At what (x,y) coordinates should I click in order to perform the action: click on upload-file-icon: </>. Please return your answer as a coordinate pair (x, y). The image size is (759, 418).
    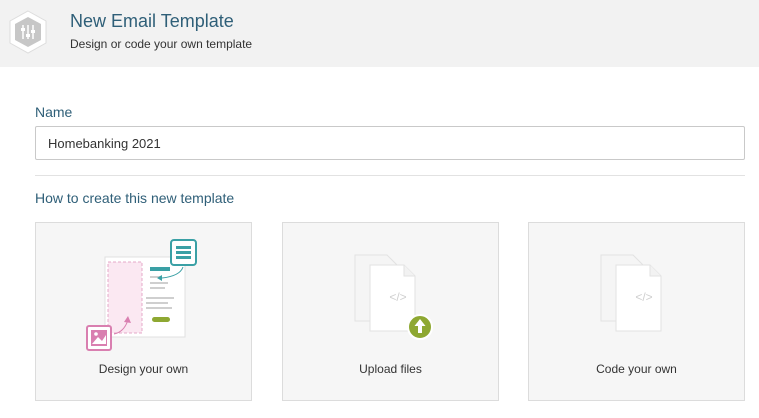
    Looking at the image, I should click on (393, 297).